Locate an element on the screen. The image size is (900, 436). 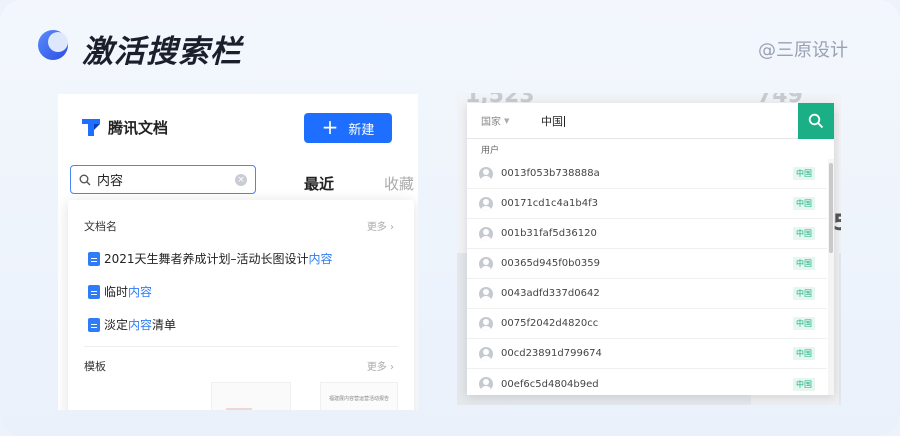
list-item: 001b31faf5d36120 中国 is located at coordinates (647, 234).